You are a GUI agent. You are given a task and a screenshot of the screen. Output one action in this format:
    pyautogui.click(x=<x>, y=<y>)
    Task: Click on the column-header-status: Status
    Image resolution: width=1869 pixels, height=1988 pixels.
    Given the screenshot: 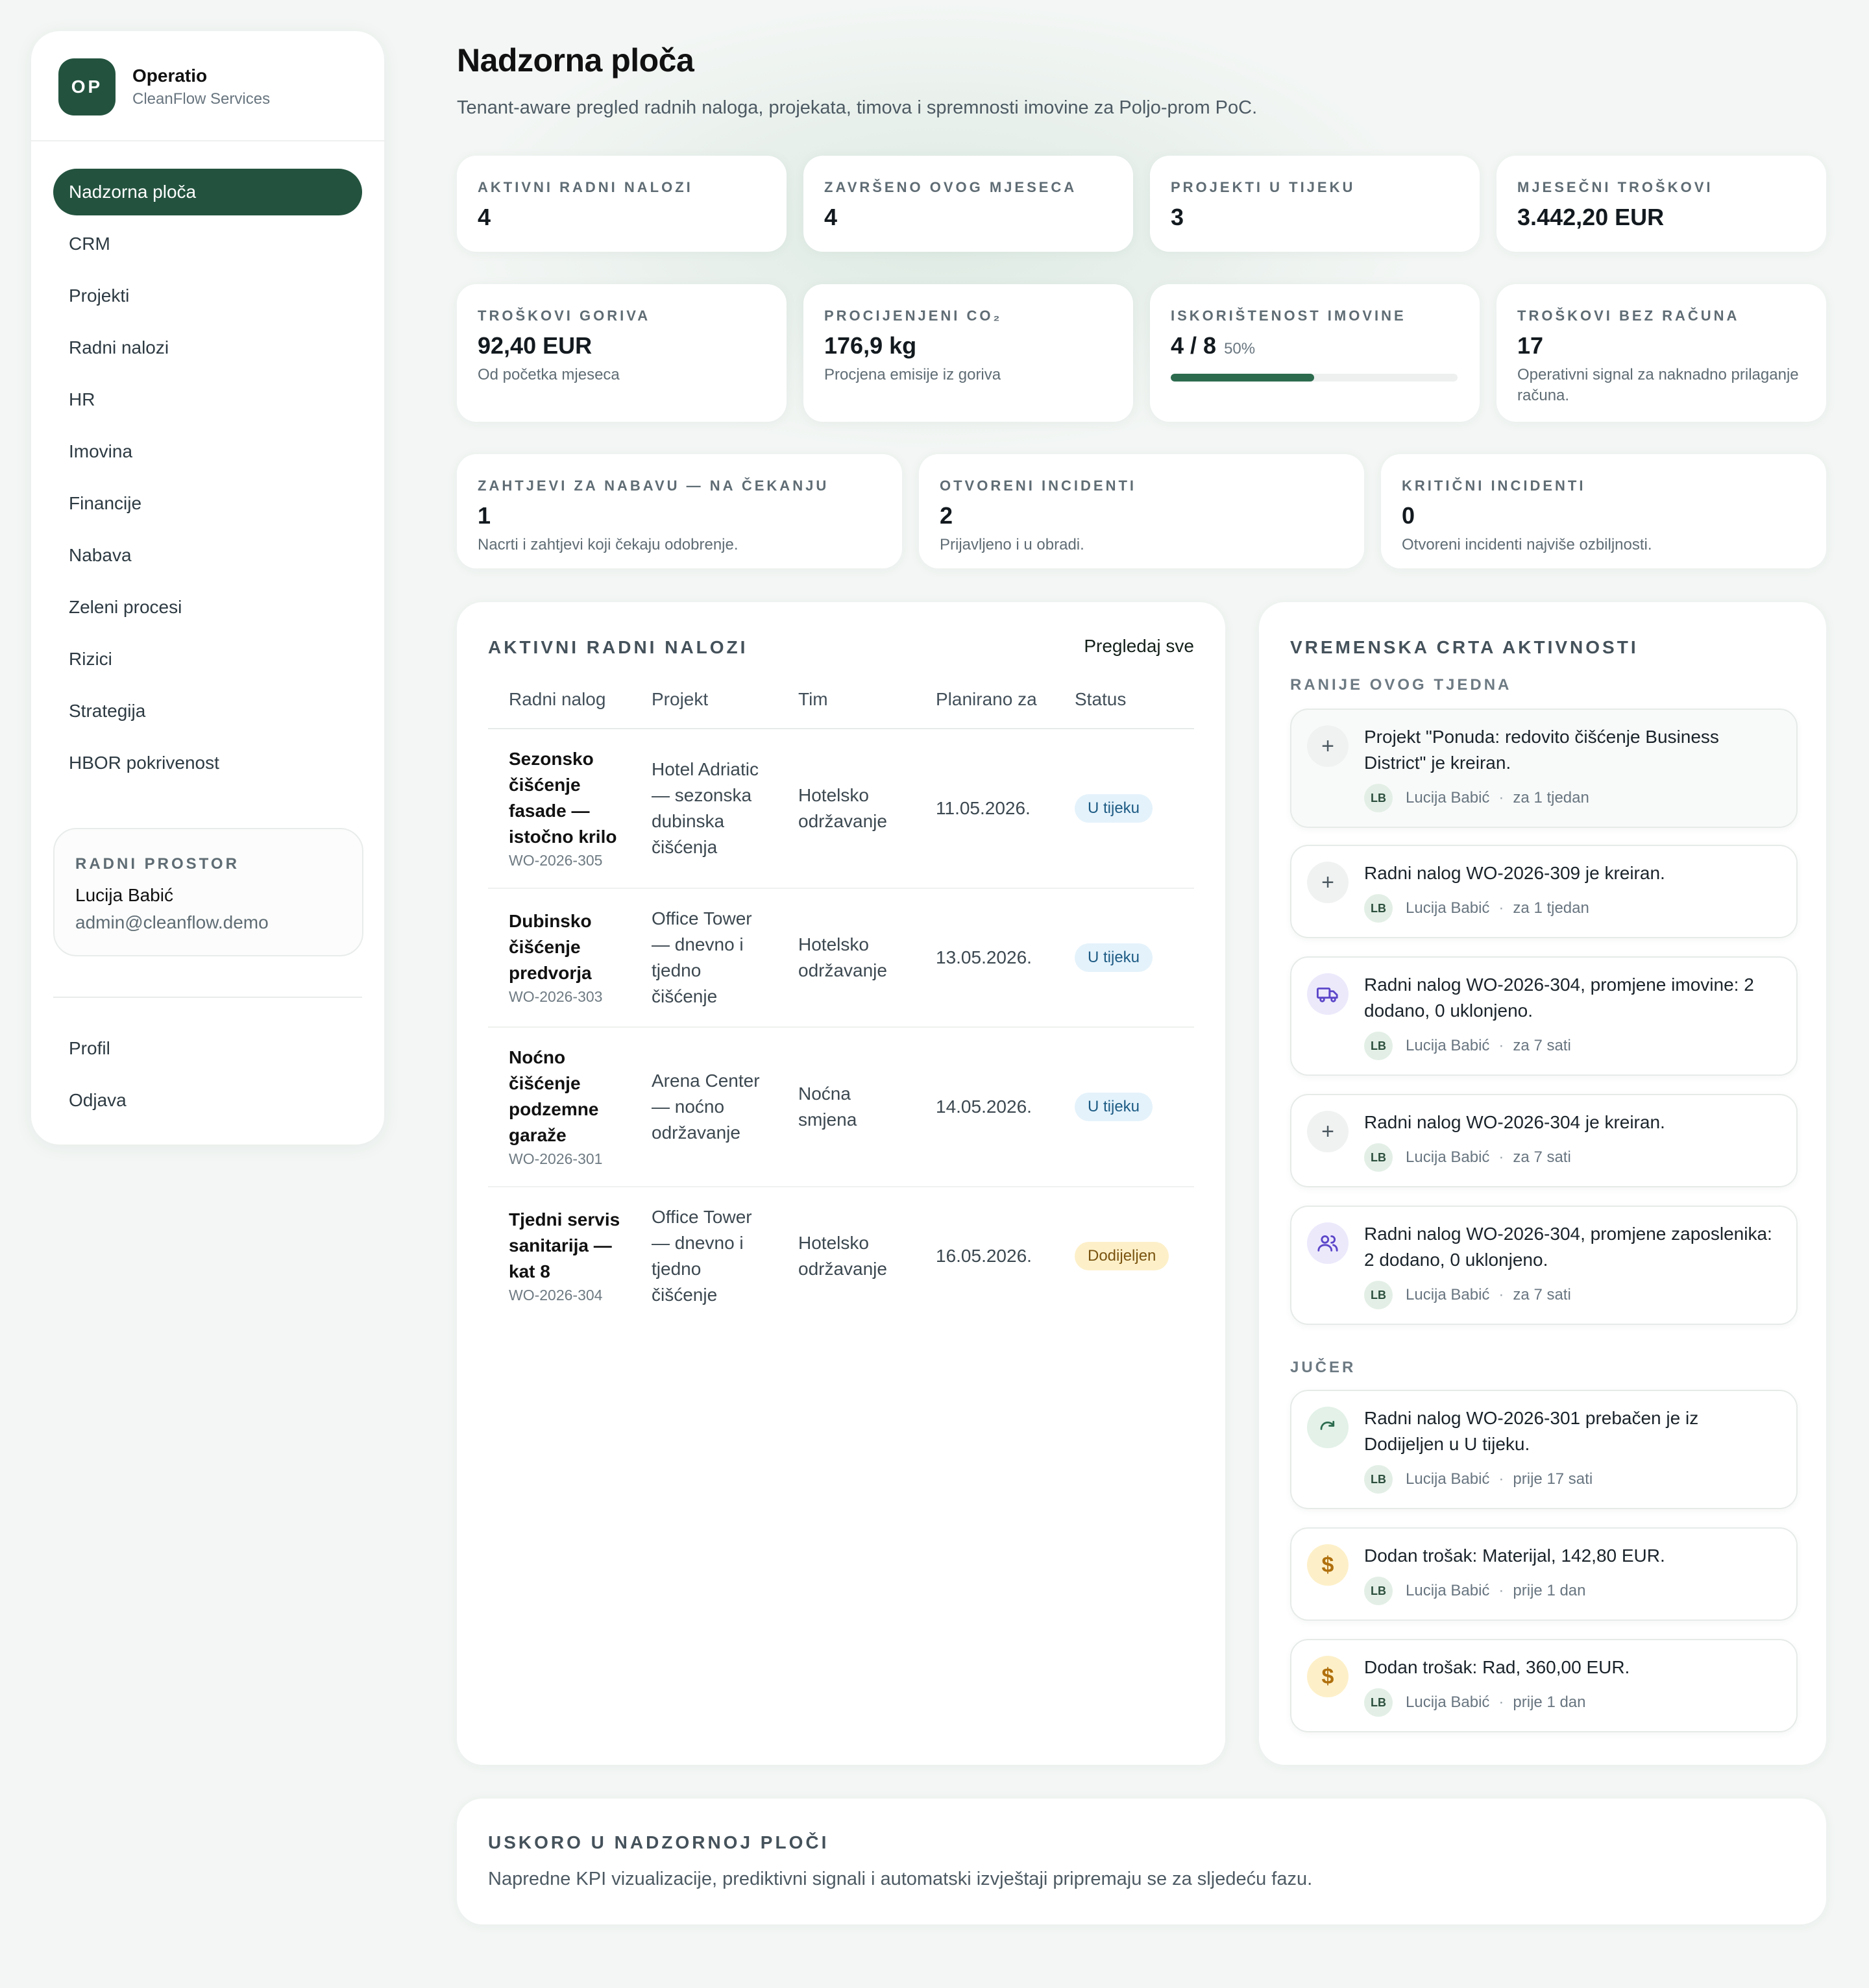 What is the action you would take?
    pyautogui.click(x=1124, y=707)
    